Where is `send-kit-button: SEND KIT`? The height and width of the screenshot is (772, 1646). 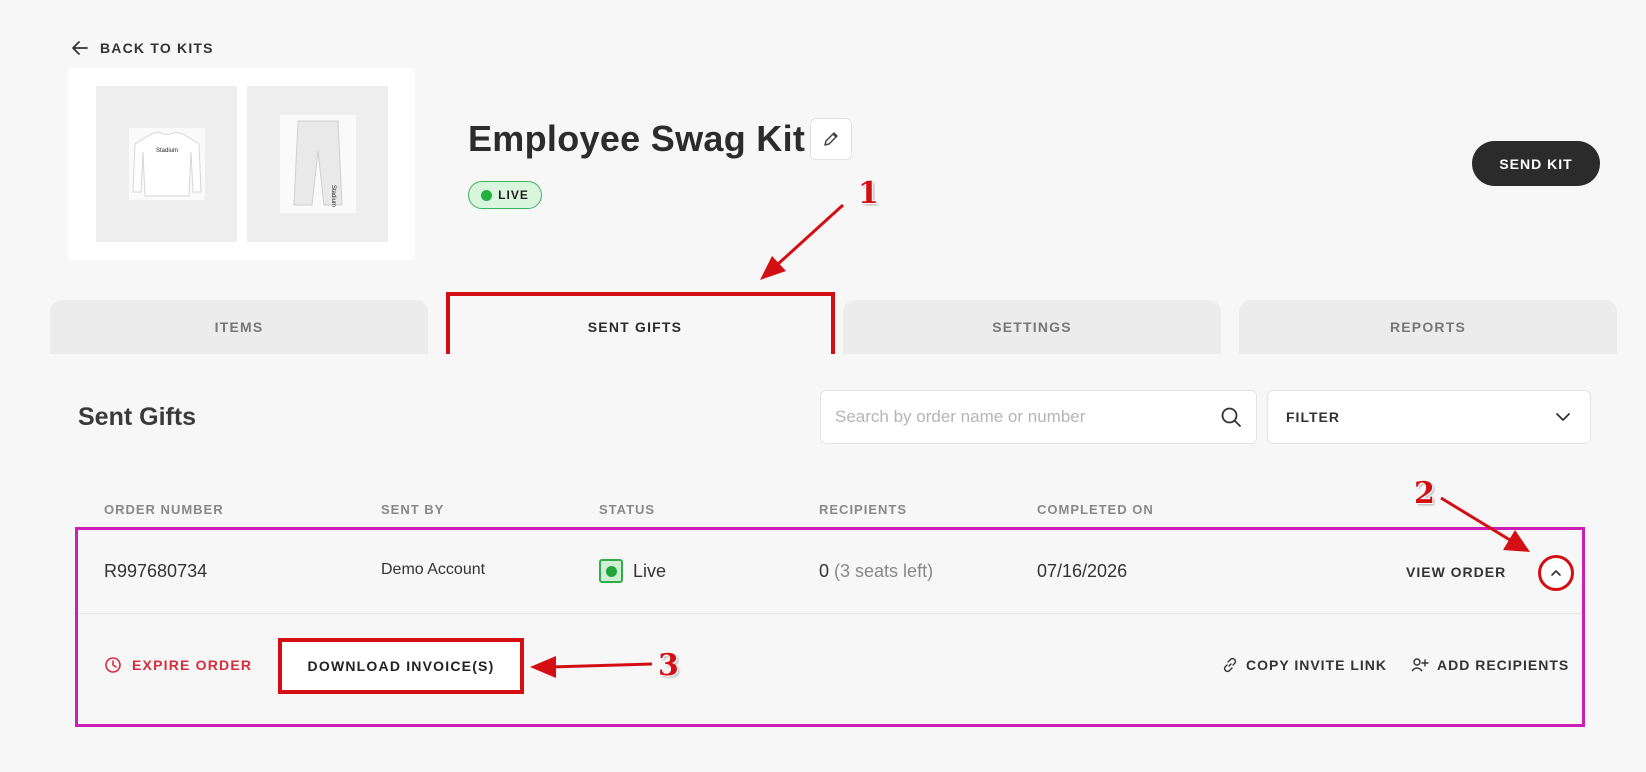
send-kit-button: SEND KIT is located at coordinates (1536, 163).